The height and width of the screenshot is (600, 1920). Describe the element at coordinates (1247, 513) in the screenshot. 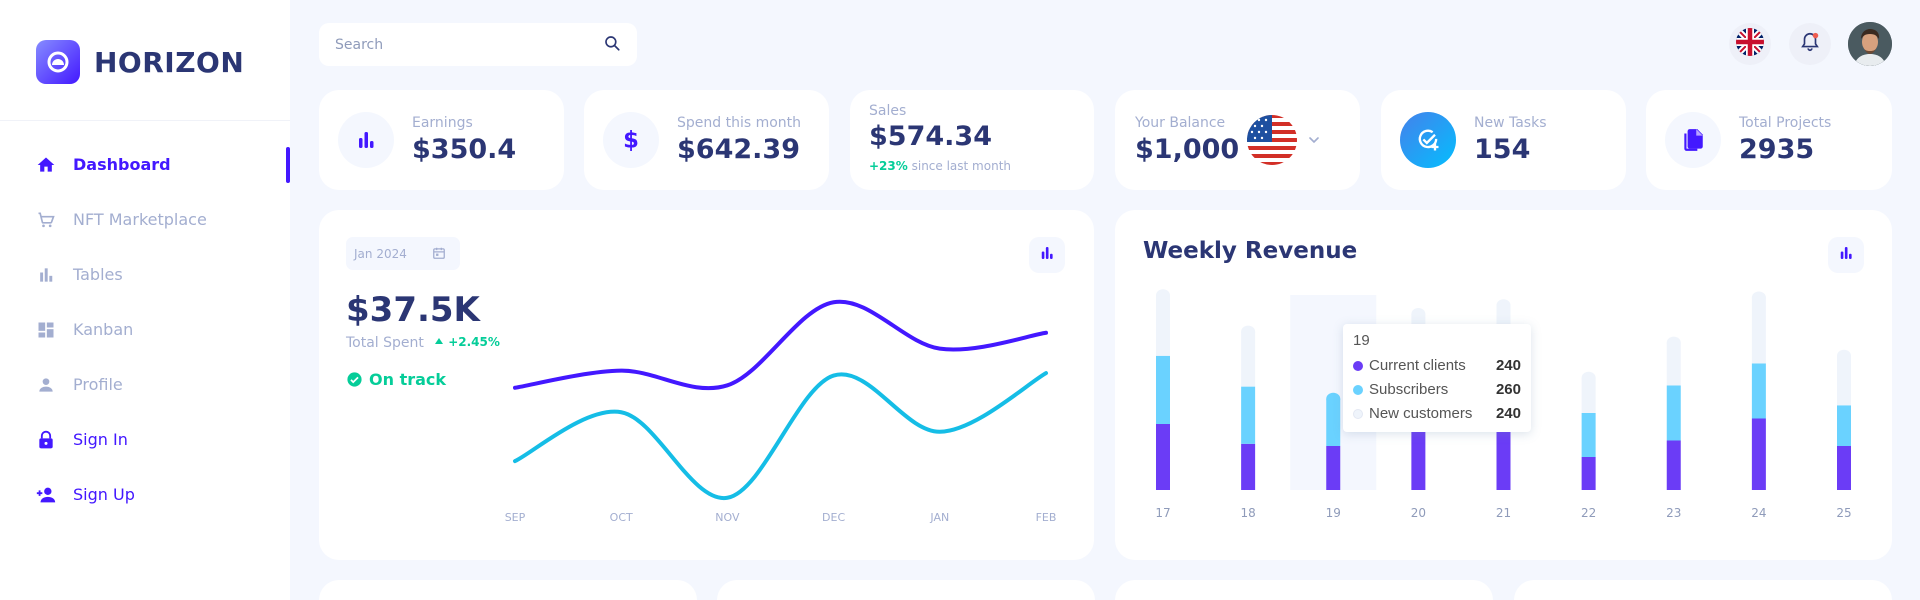

I see `x-tick-label: 18` at that location.